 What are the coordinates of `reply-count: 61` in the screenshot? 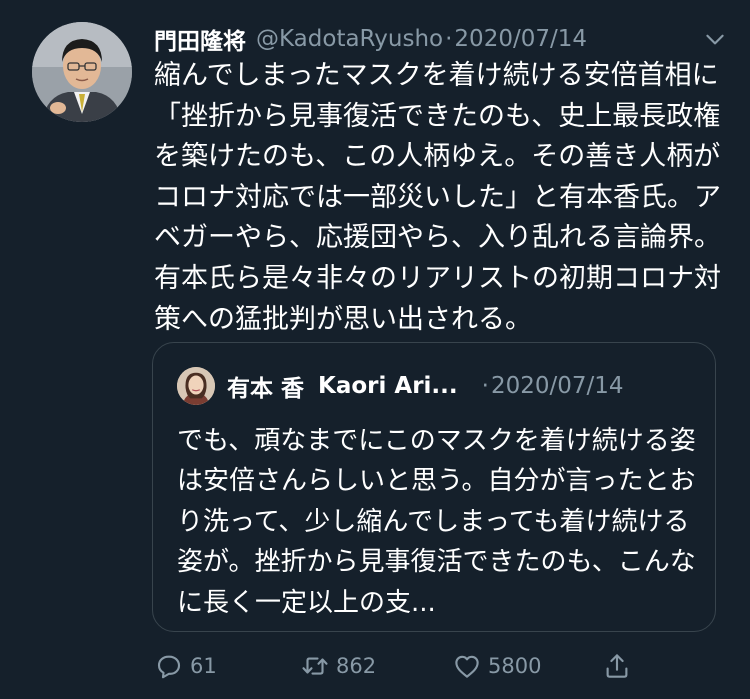 It's located at (203, 666).